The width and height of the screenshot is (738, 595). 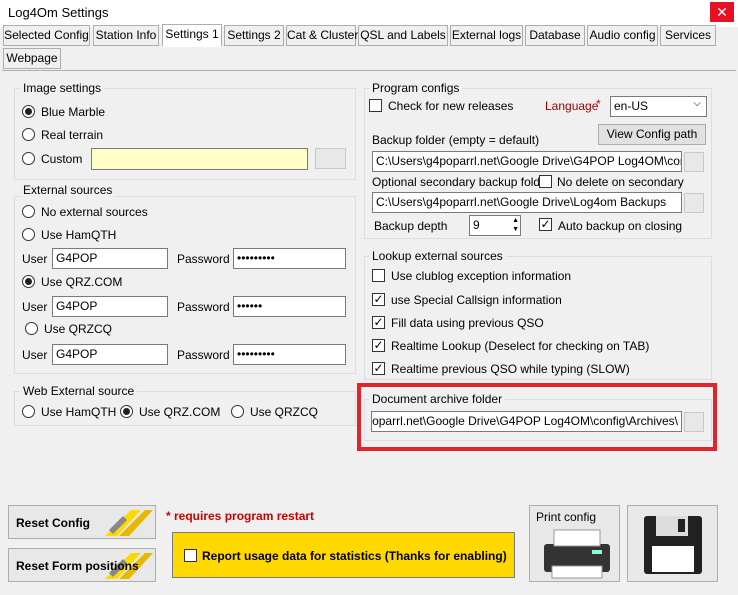 I want to click on check-releases-checkbox, so click(x=375, y=105).